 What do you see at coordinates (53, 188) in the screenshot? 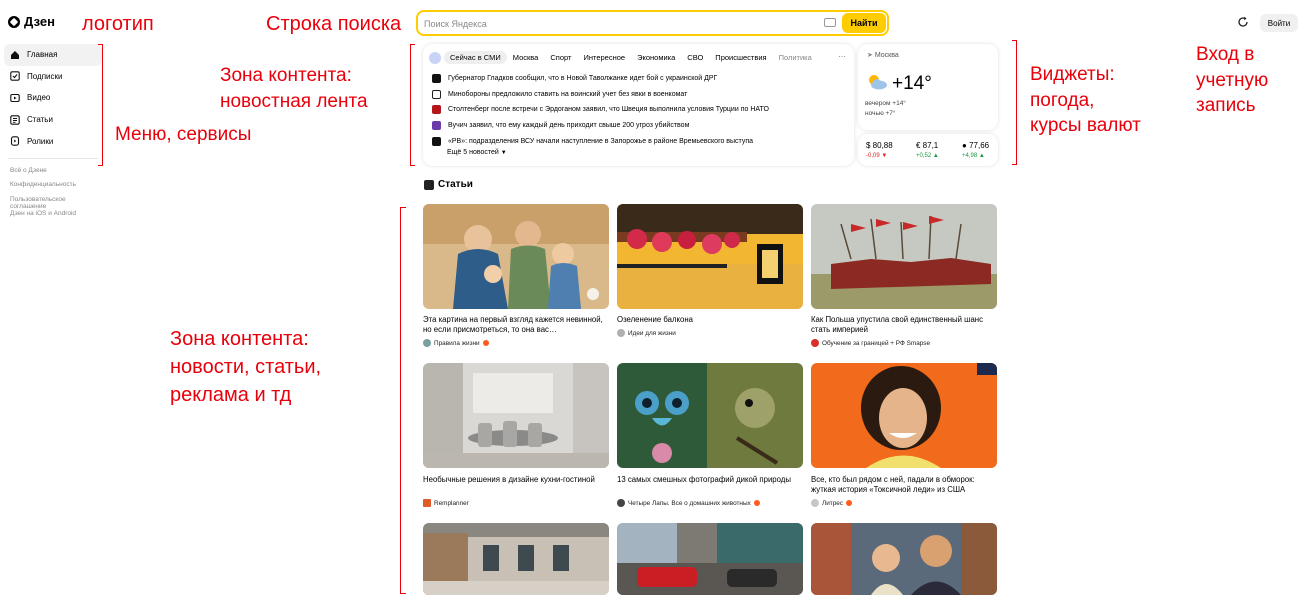
I see `sidebar-link-privacy: Конфиденциальность` at bounding box center [53, 188].